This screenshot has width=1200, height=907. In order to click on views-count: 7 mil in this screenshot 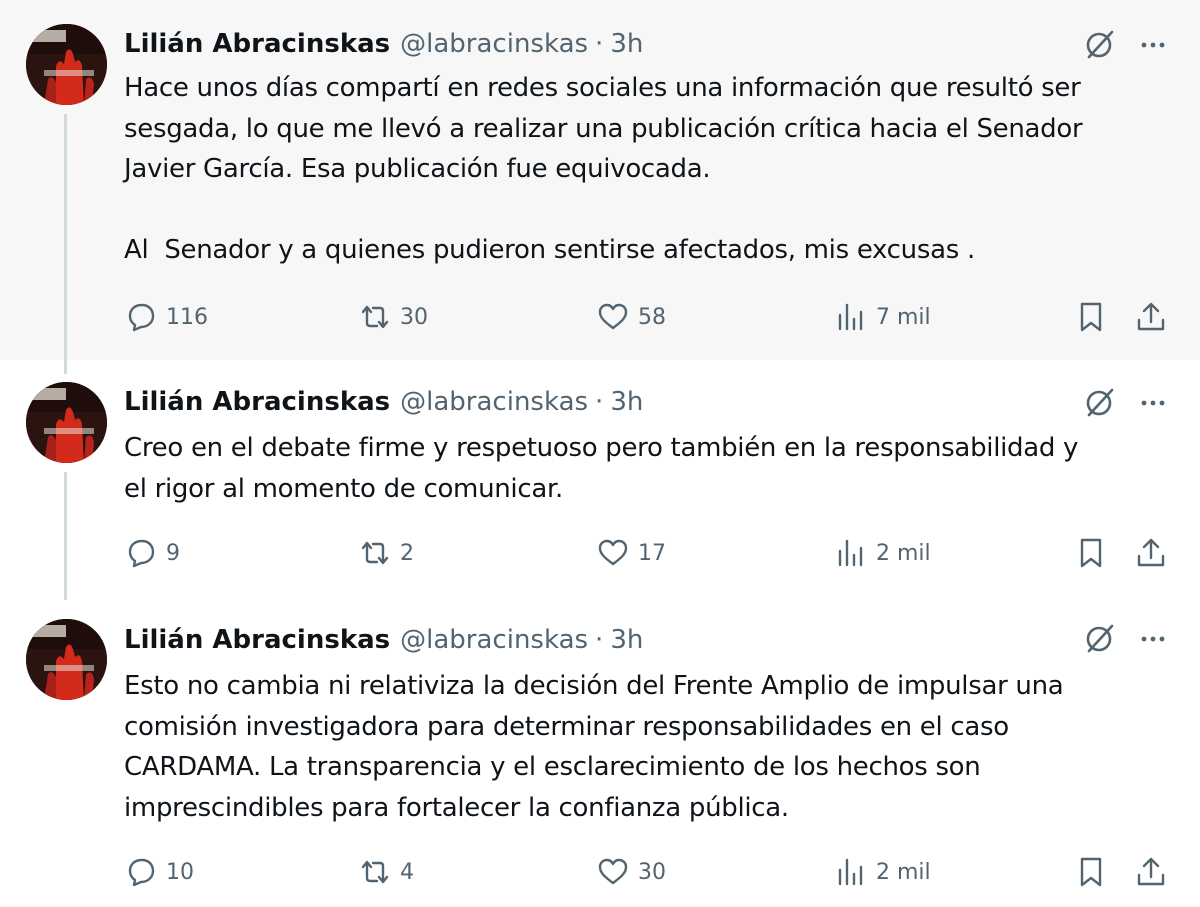, I will do `click(903, 317)`.